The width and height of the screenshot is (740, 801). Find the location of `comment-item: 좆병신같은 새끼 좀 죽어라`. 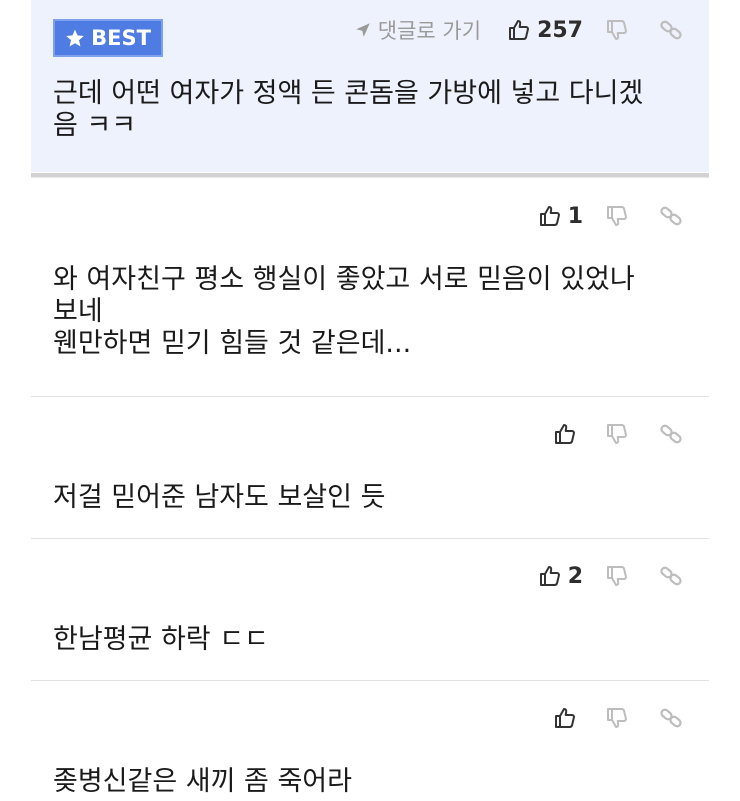

comment-item: 좆병신같은 새끼 좀 죽어라 is located at coordinates (370, 744).